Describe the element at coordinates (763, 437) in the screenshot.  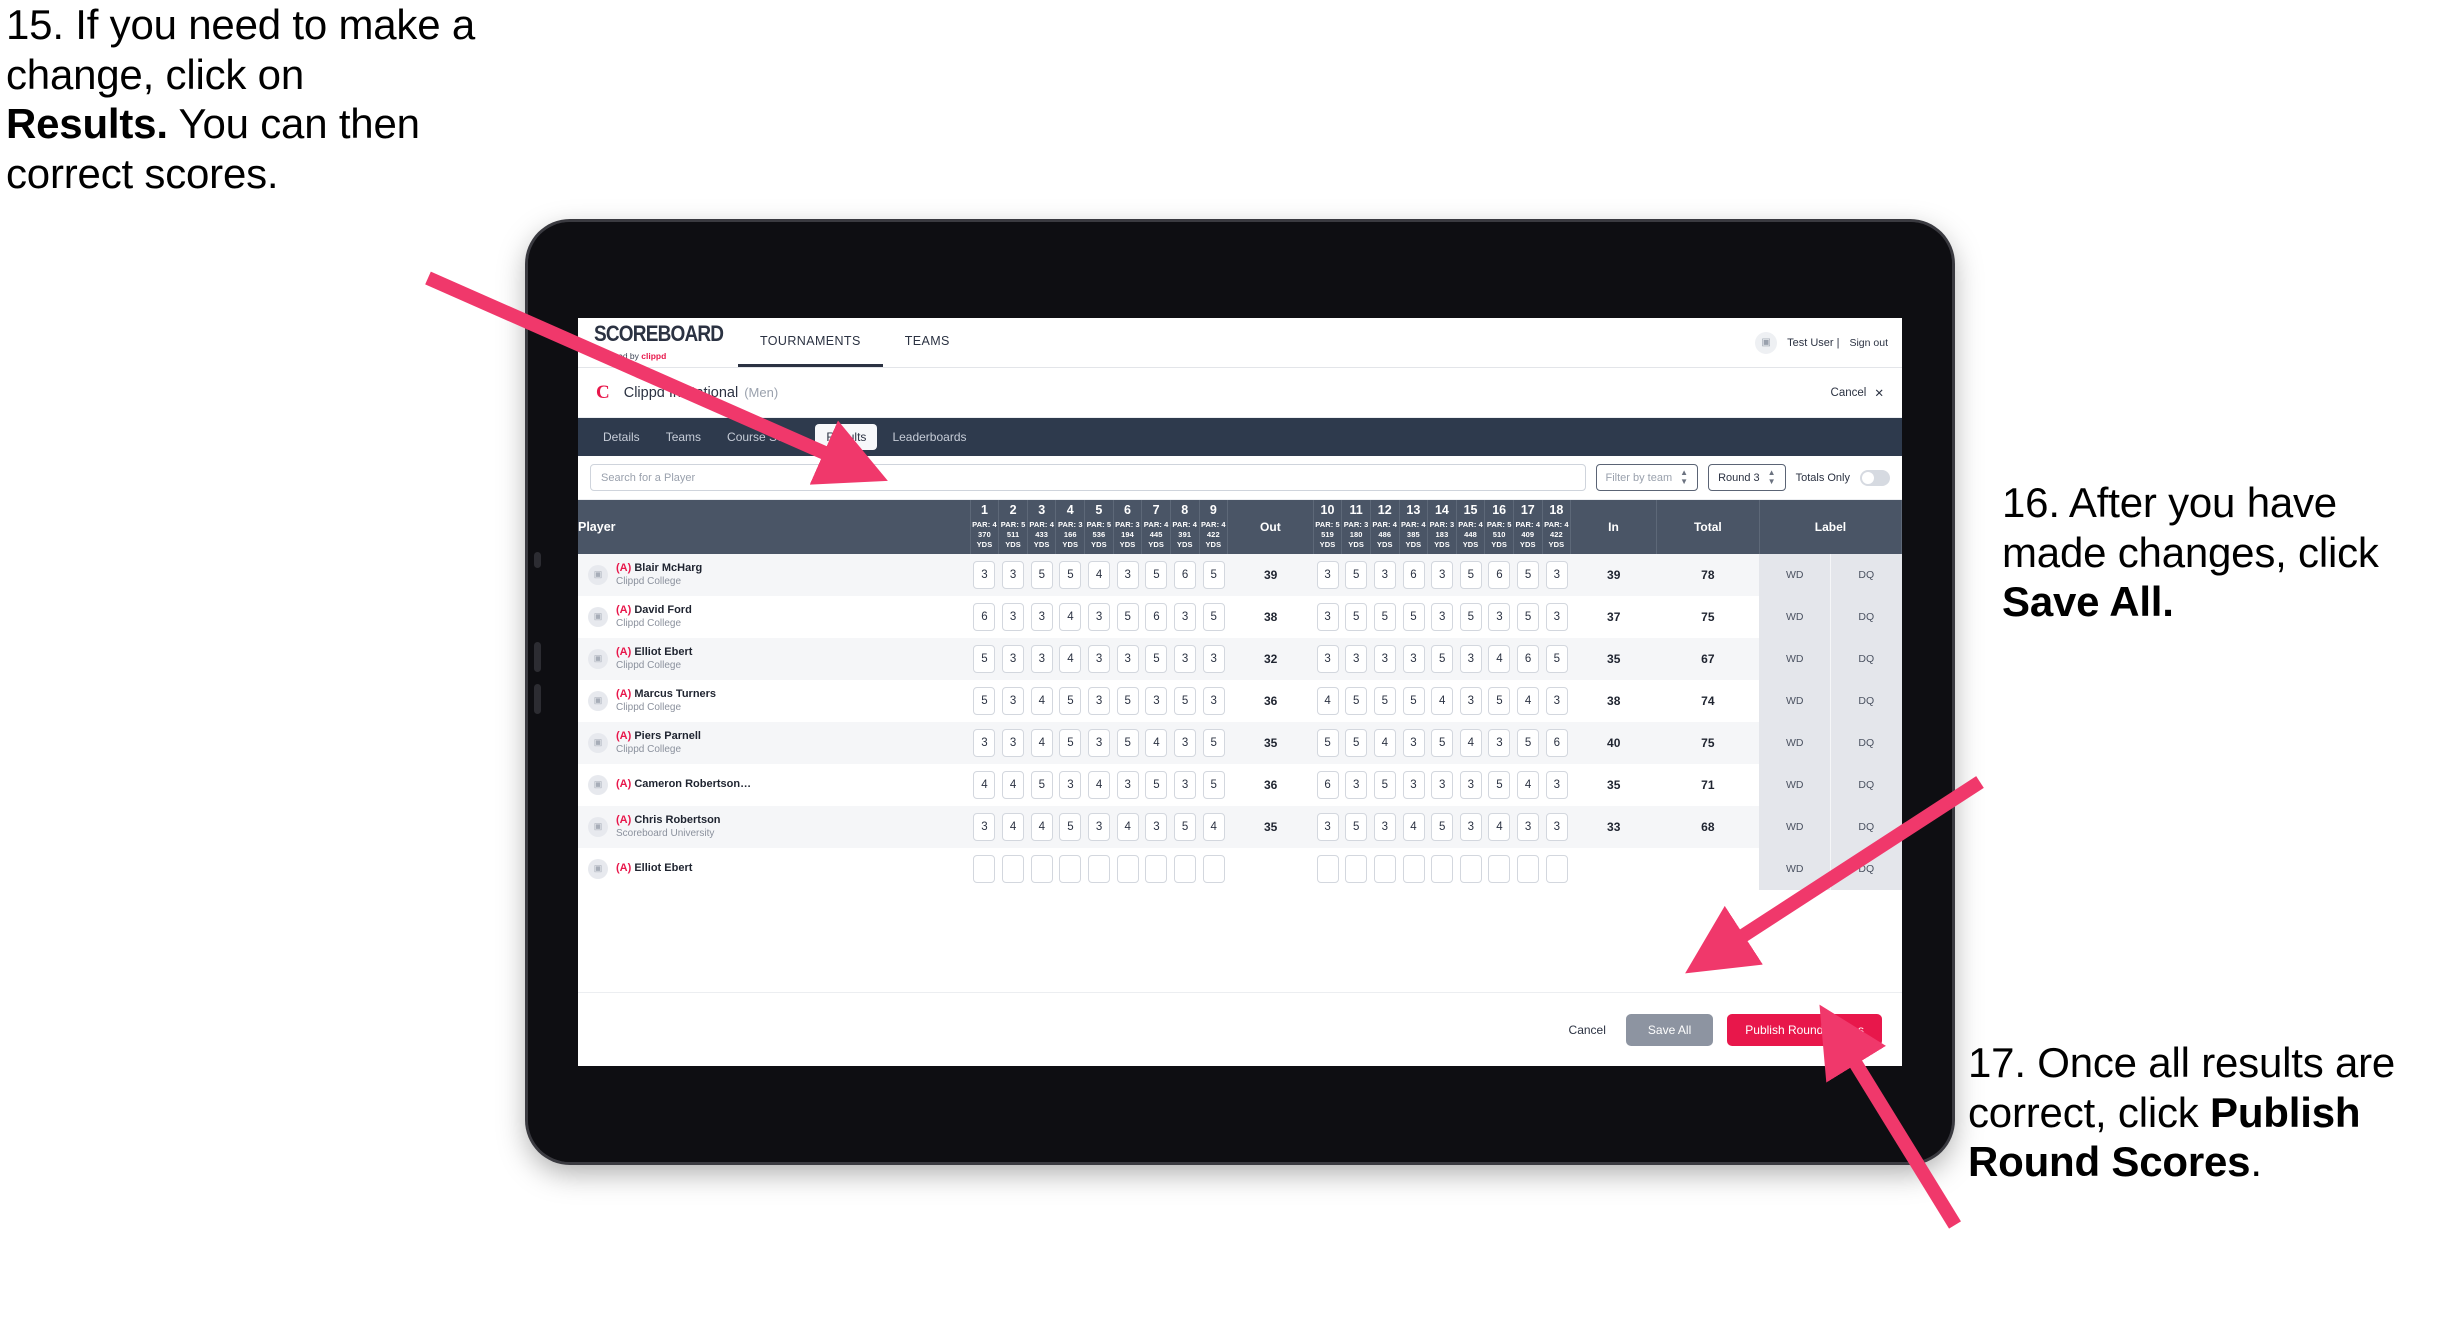
I see `tab-course-setup: Course Setup` at that location.